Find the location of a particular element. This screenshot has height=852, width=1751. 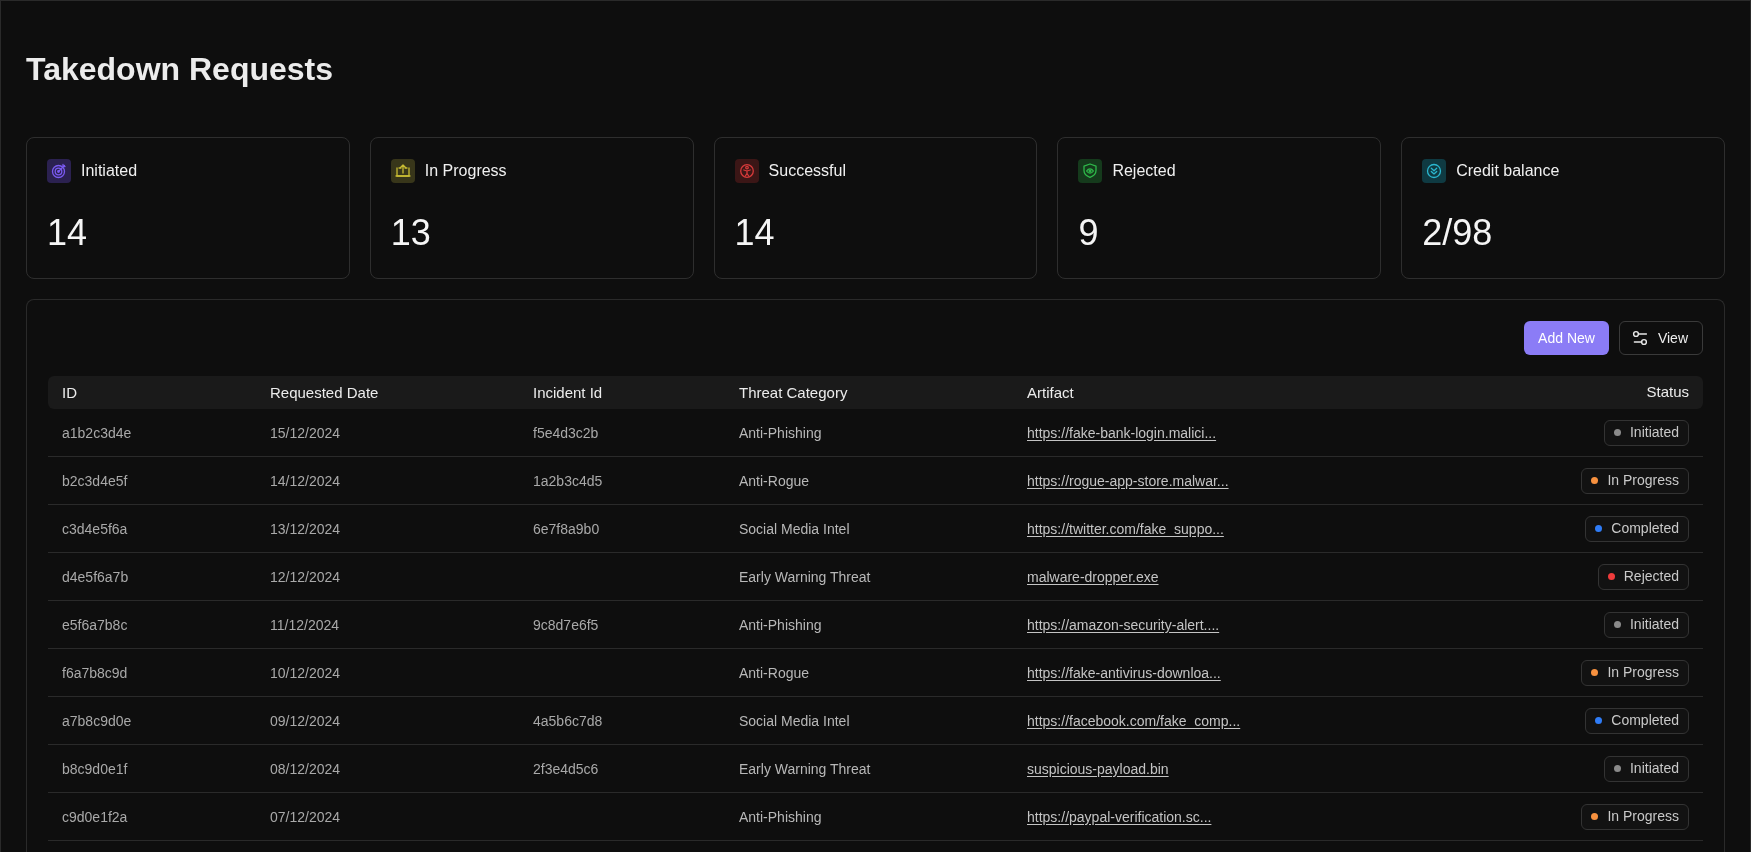

table-cell: a7b8c9d0e is located at coordinates (97, 720).